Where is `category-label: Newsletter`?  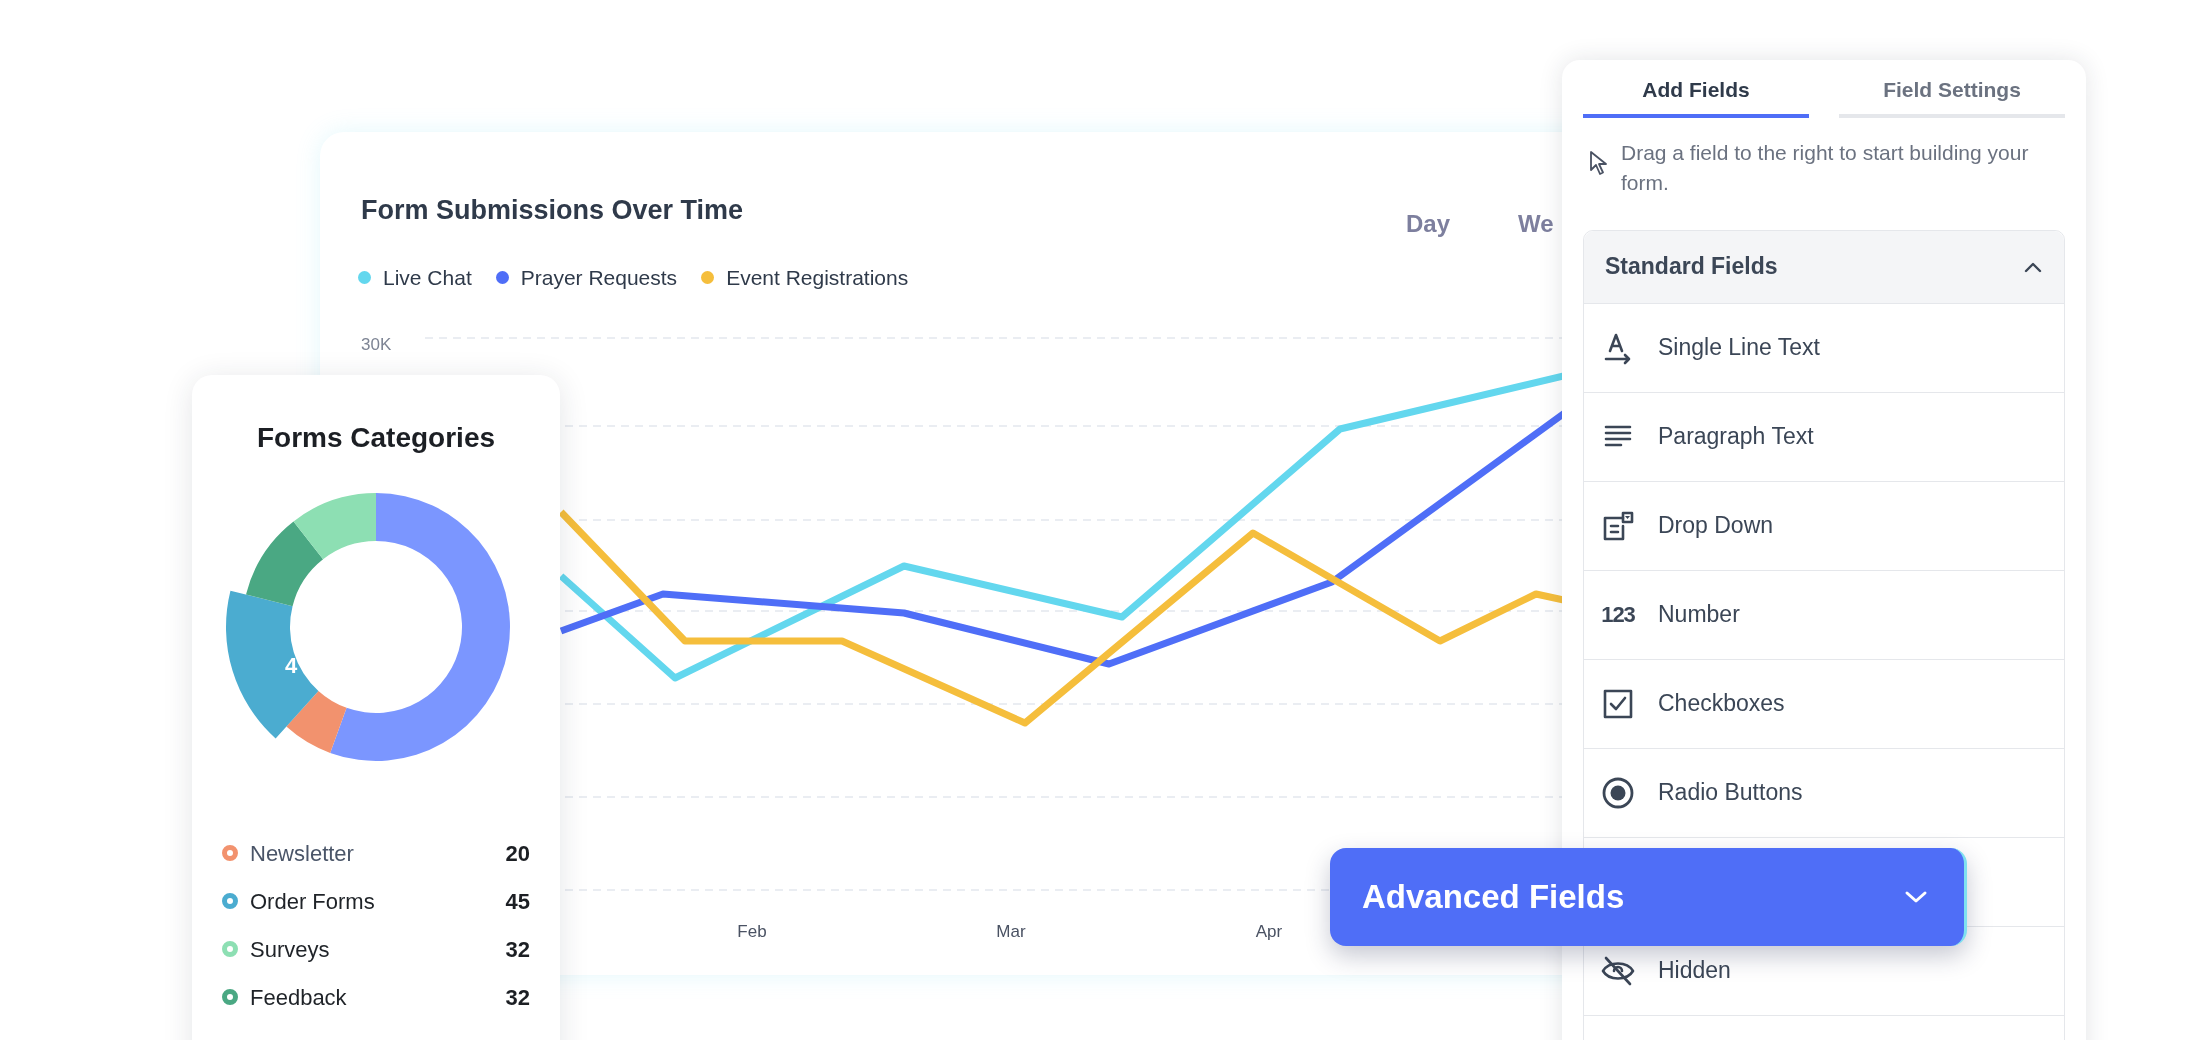 category-label: Newsletter is located at coordinates (302, 853).